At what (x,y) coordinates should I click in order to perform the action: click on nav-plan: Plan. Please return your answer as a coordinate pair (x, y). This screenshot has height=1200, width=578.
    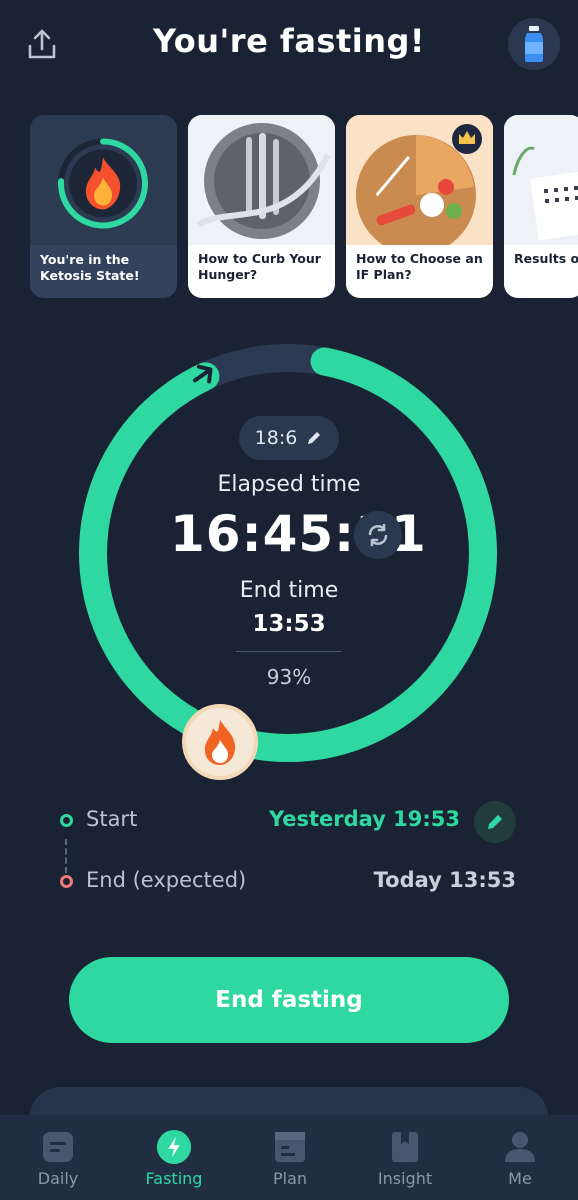
    Looking at the image, I should click on (290, 1157).